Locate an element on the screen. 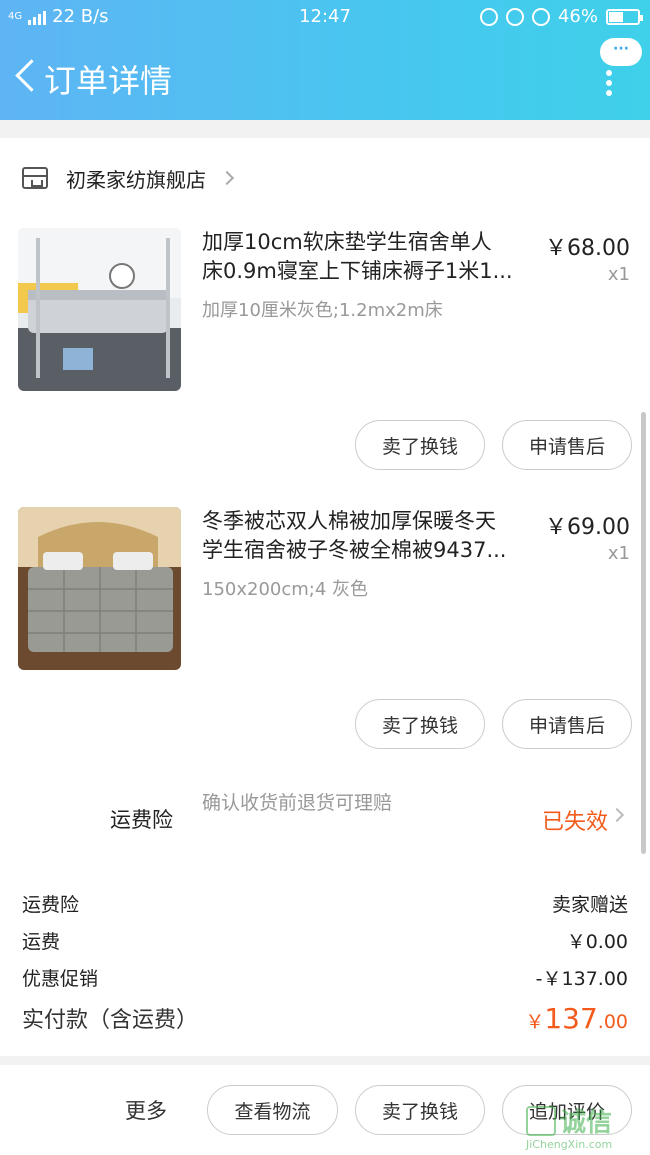 The height and width of the screenshot is (1155, 650). shipping-insurance-row: 运费险 确认收货前退货可理赔 已失效 is located at coordinates (325, 813).